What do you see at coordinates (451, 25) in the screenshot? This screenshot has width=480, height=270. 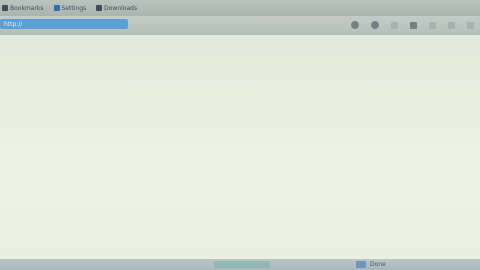 I see `more-icon` at bounding box center [451, 25].